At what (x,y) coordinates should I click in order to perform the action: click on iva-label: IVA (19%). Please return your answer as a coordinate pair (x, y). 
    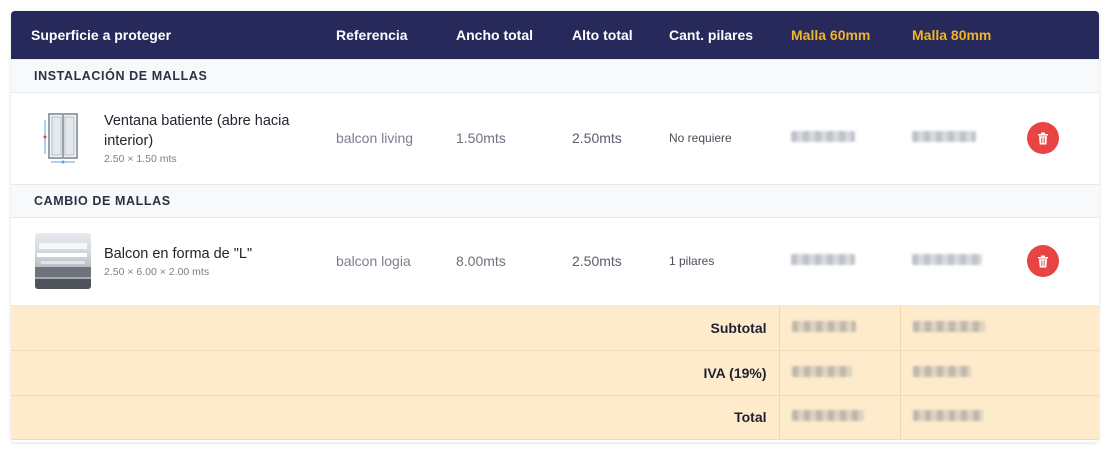
    Looking at the image, I should click on (395, 373).